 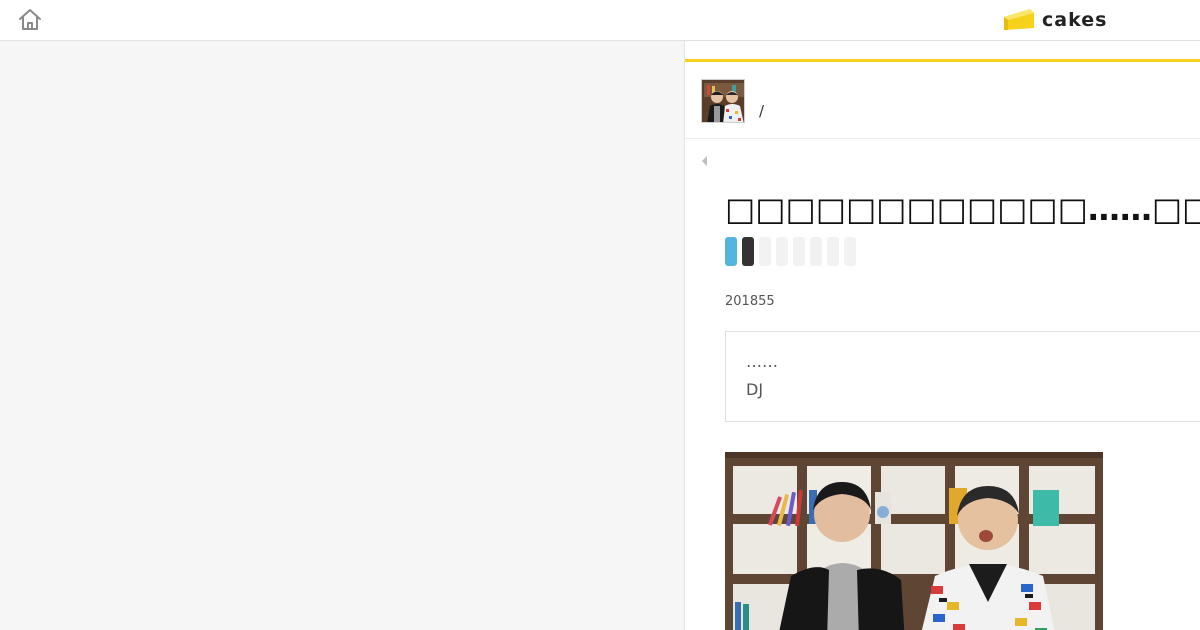 What do you see at coordinates (30, 20) in the screenshot?
I see `home-icon` at bounding box center [30, 20].